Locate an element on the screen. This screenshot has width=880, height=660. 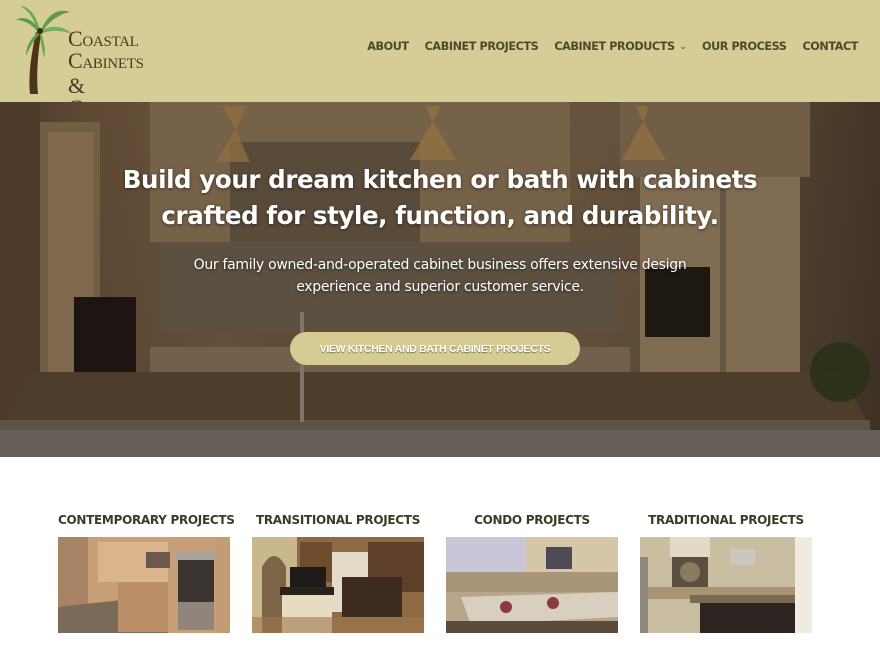
project-title: CONDO PROJECTS is located at coordinates (532, 525).